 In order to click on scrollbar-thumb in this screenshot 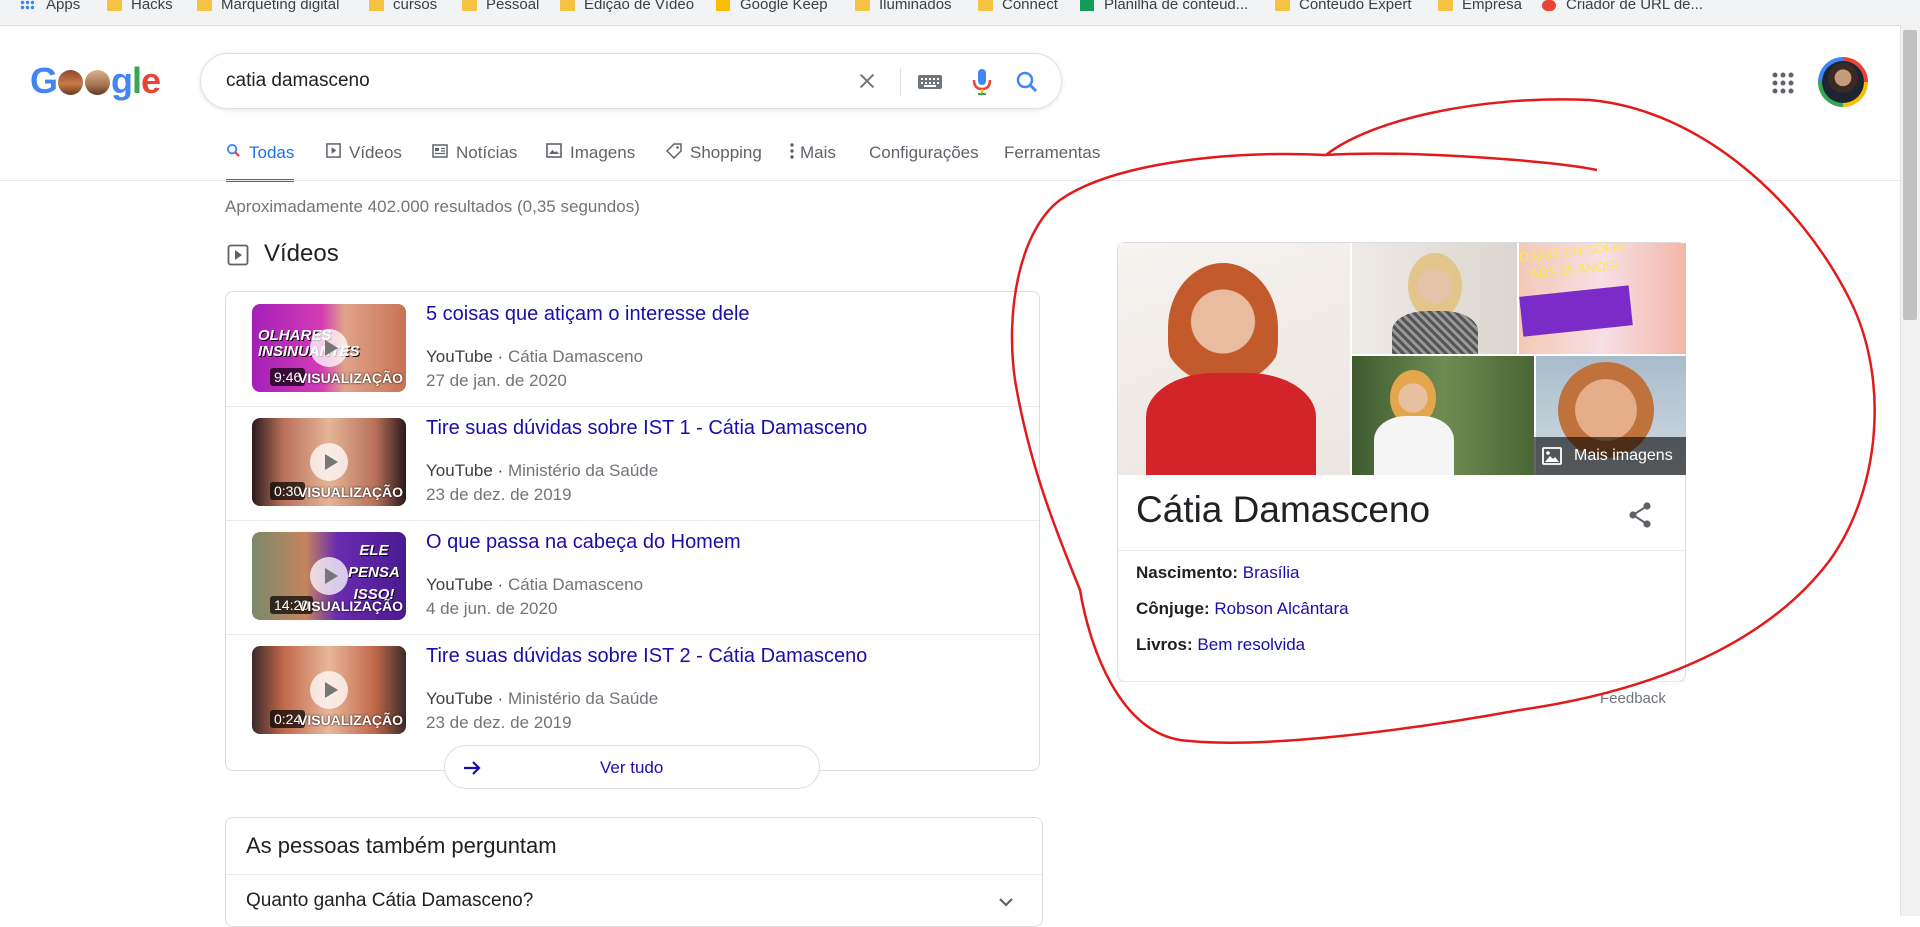, I will do `click(1910, 175)`.